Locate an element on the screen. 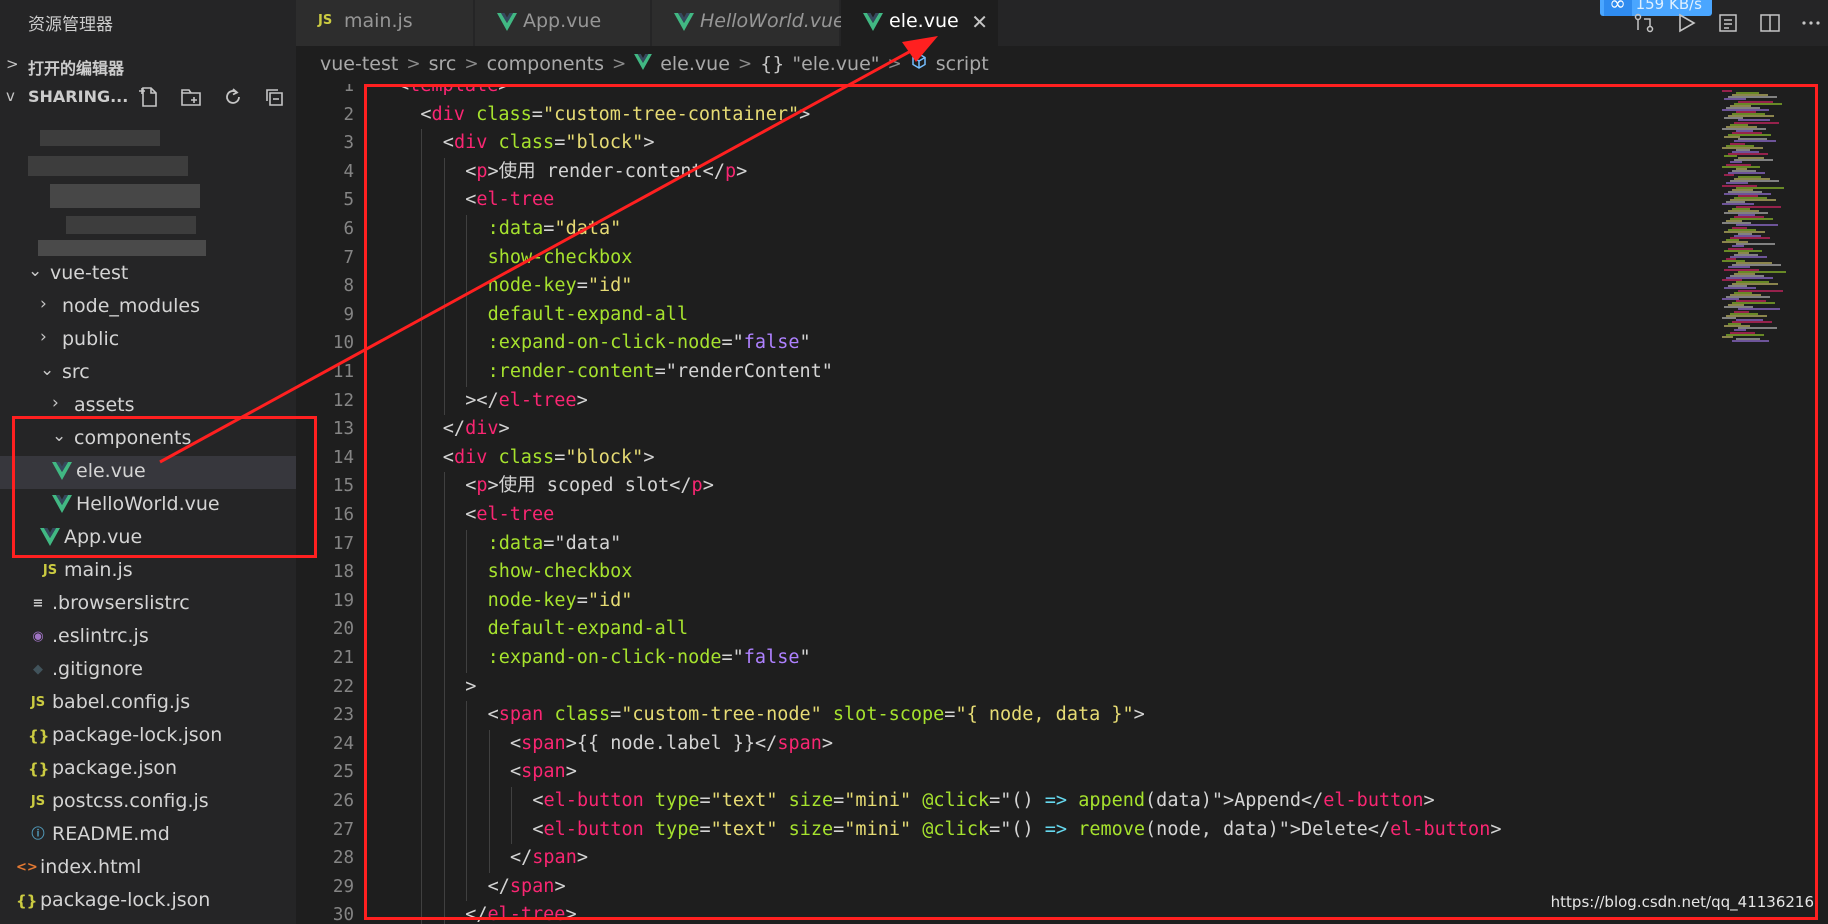  source-control-compare-icon is located at coordinates (1644, 23).